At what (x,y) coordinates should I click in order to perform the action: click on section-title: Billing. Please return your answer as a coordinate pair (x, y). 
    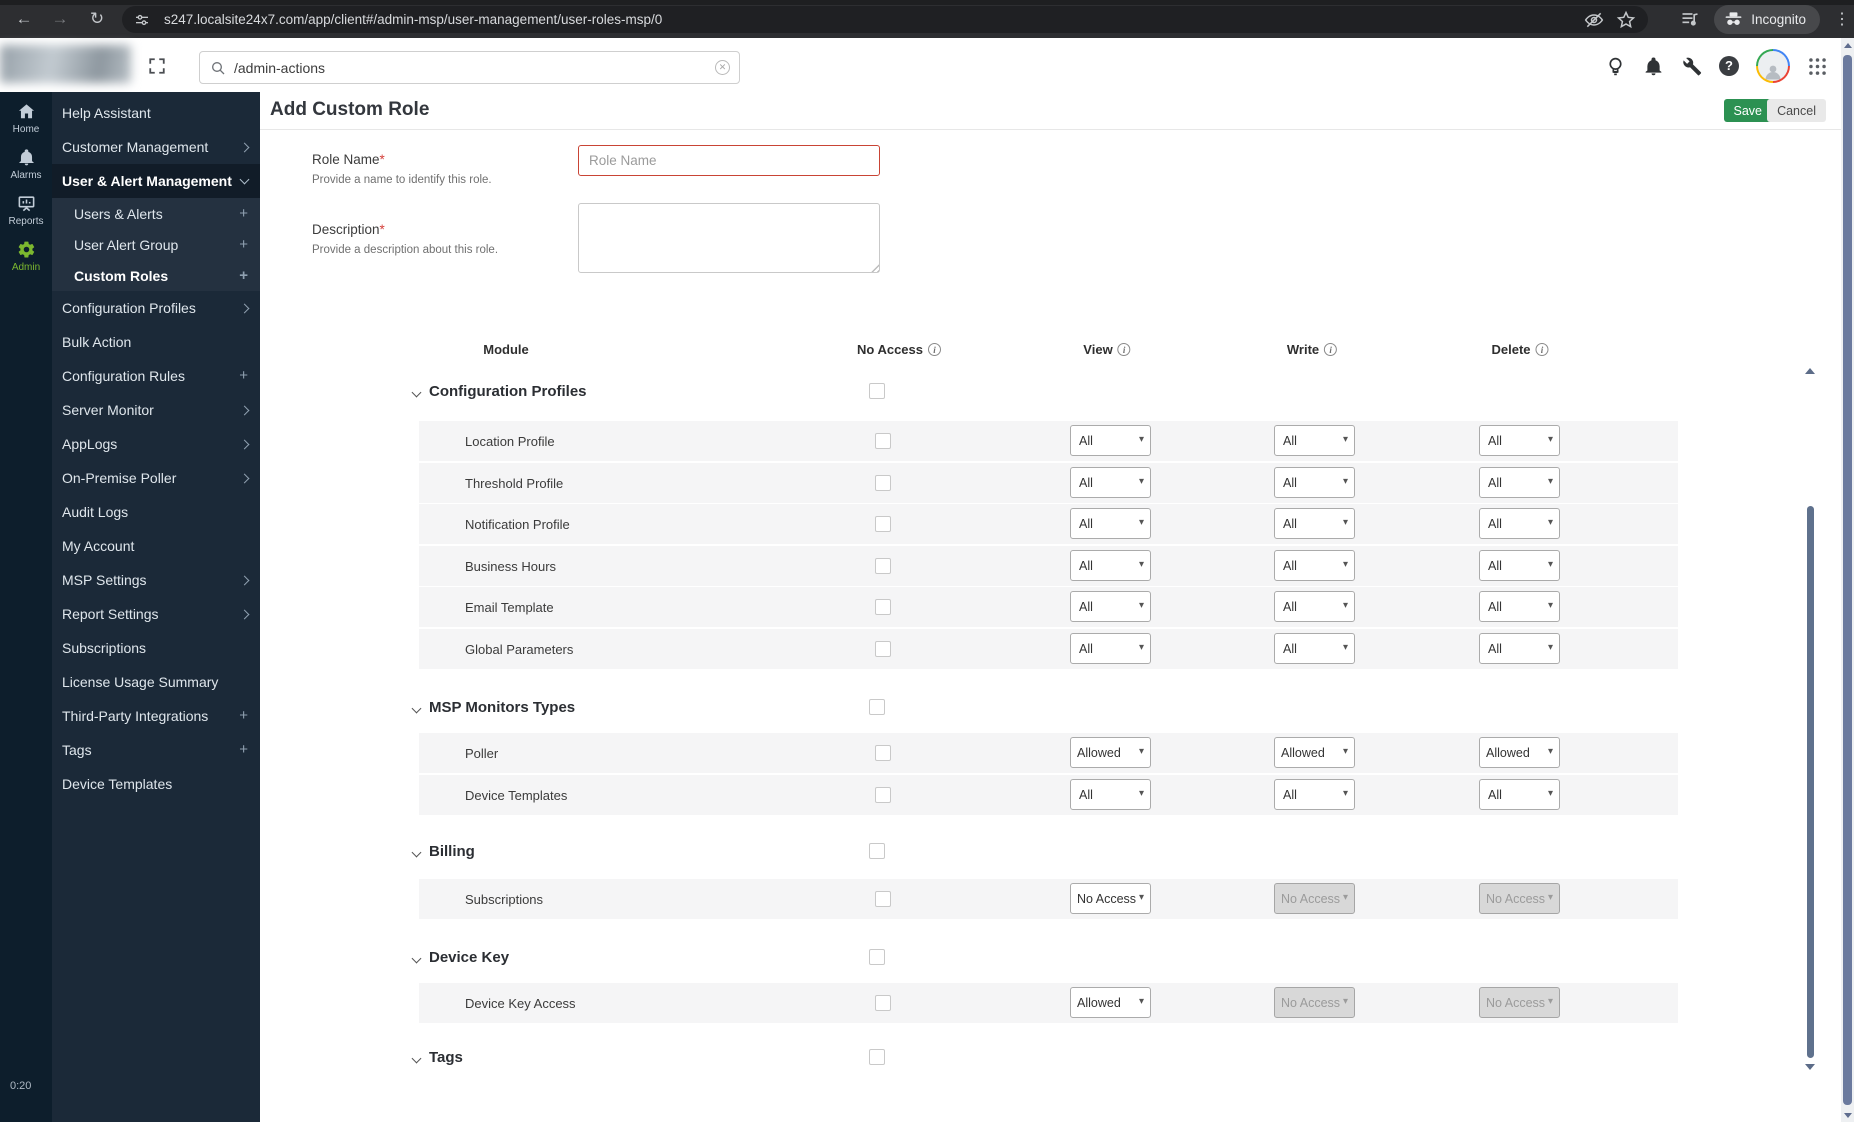
    Looking at the image, I should click on (452, 851).